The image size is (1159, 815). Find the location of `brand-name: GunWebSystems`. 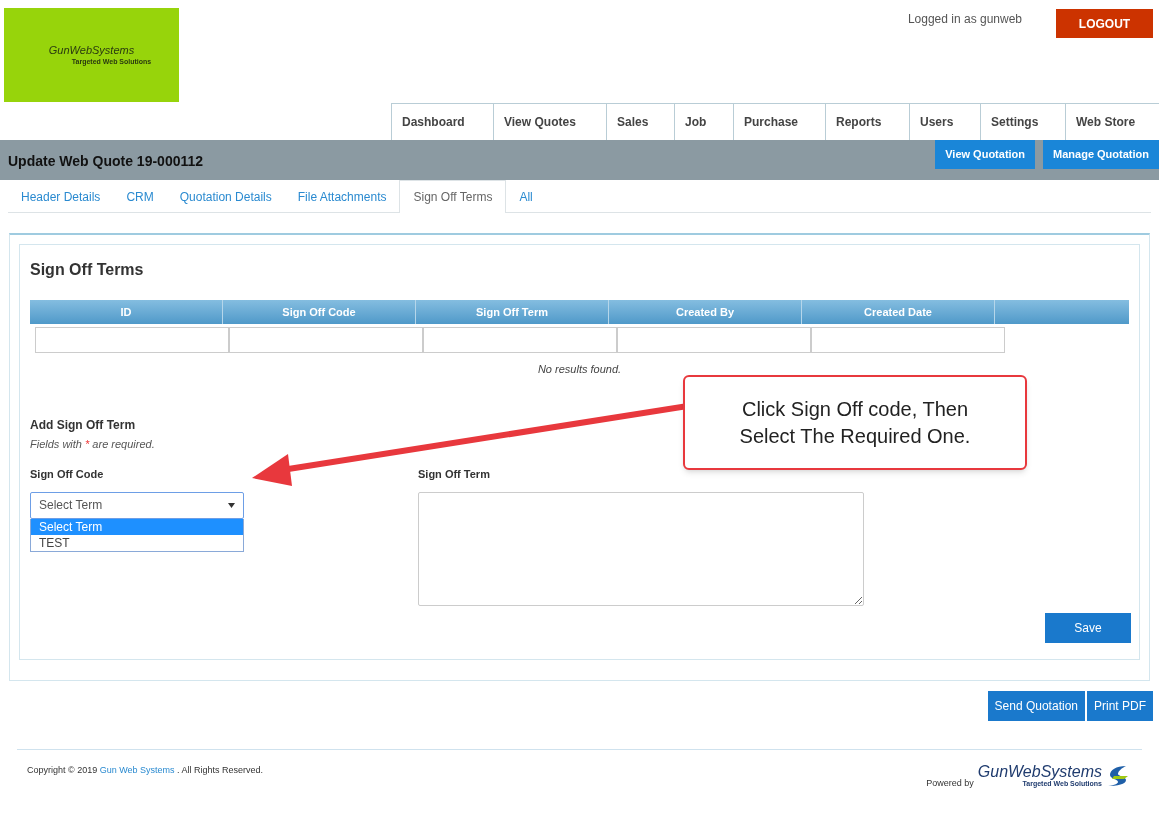

brand-name: GunWebSystems is located at coordinates (1039, 772).